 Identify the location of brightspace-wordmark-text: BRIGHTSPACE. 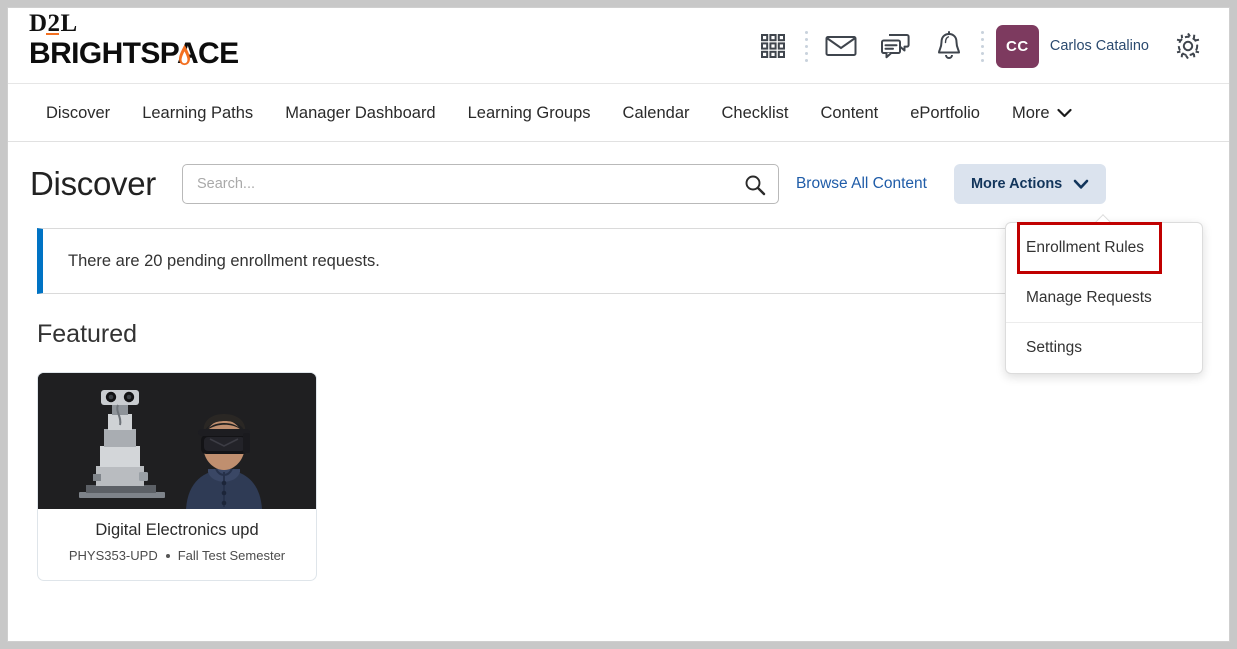
(134, 53).